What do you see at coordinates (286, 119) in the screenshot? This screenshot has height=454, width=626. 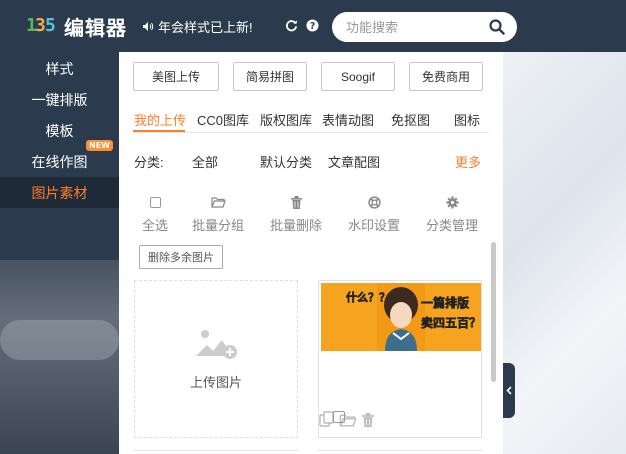 I see `tab-copyright-library: 版权图库` at bounding box center [286, 119].